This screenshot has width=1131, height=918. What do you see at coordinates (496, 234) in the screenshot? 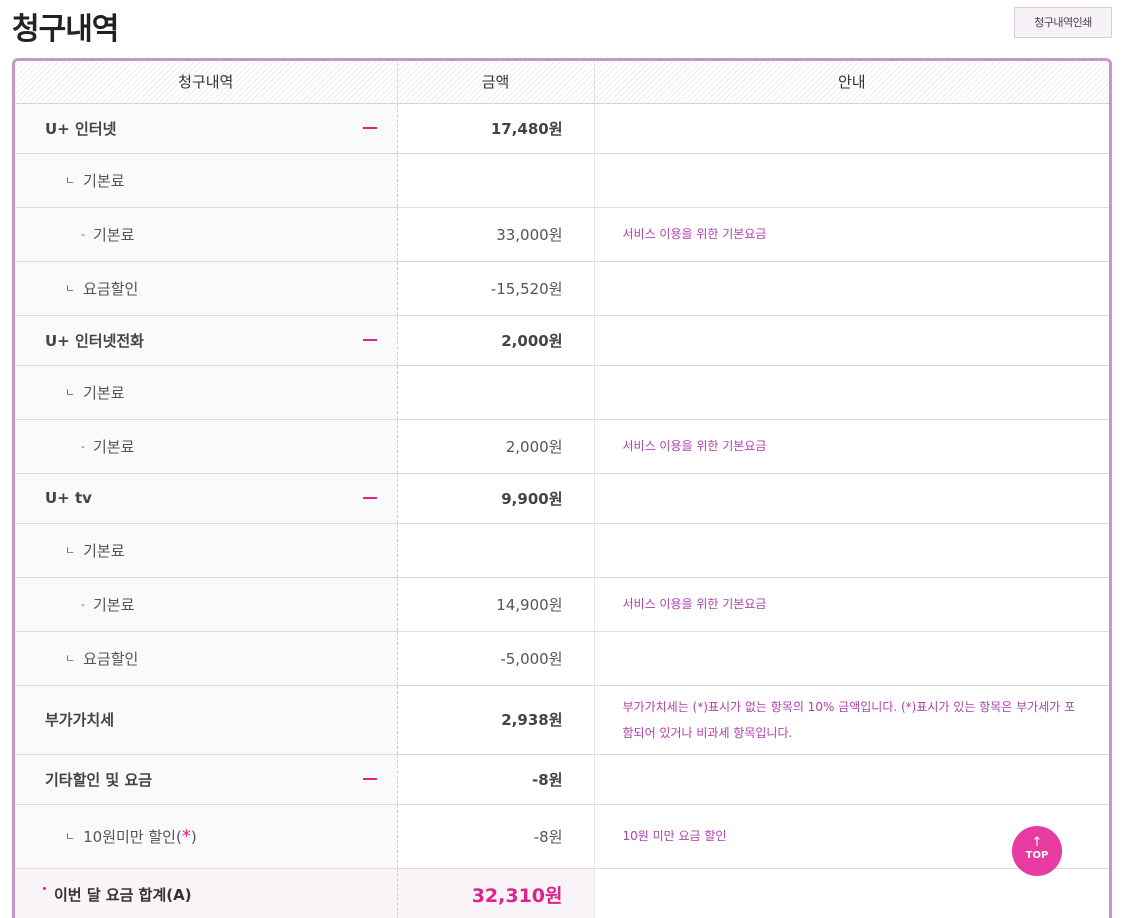
I see `amount-cell: 33,000원` at bounding box center [496, 234].